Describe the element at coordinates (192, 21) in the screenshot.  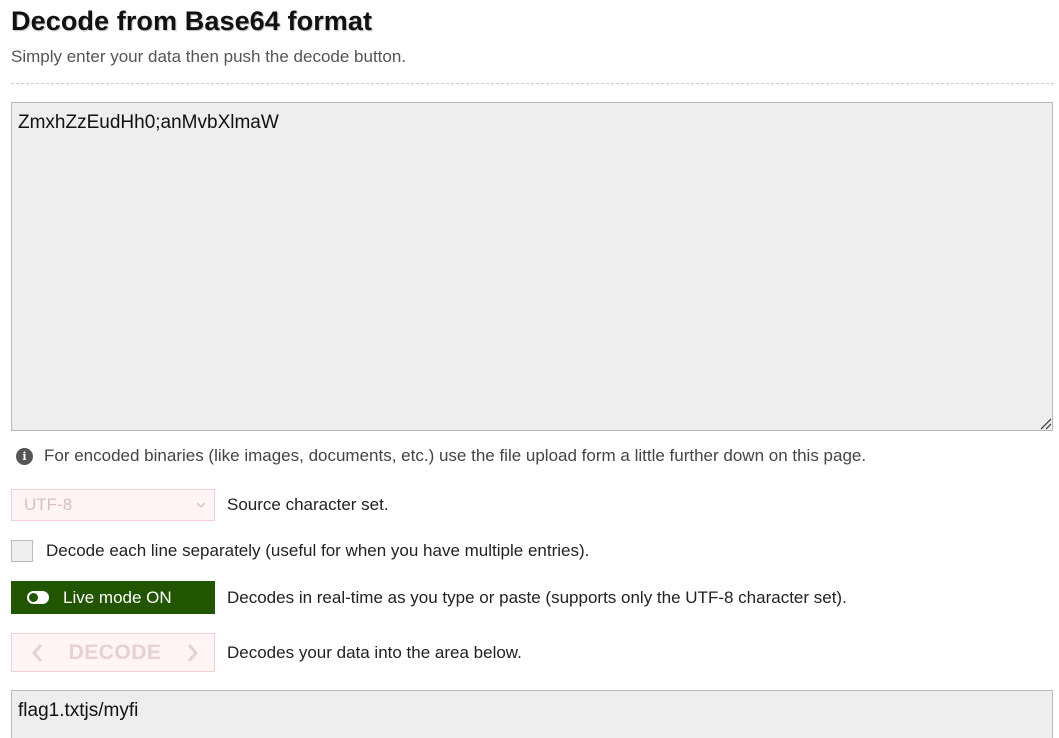
I see `page-title: Decode from Base64 format` at that location.